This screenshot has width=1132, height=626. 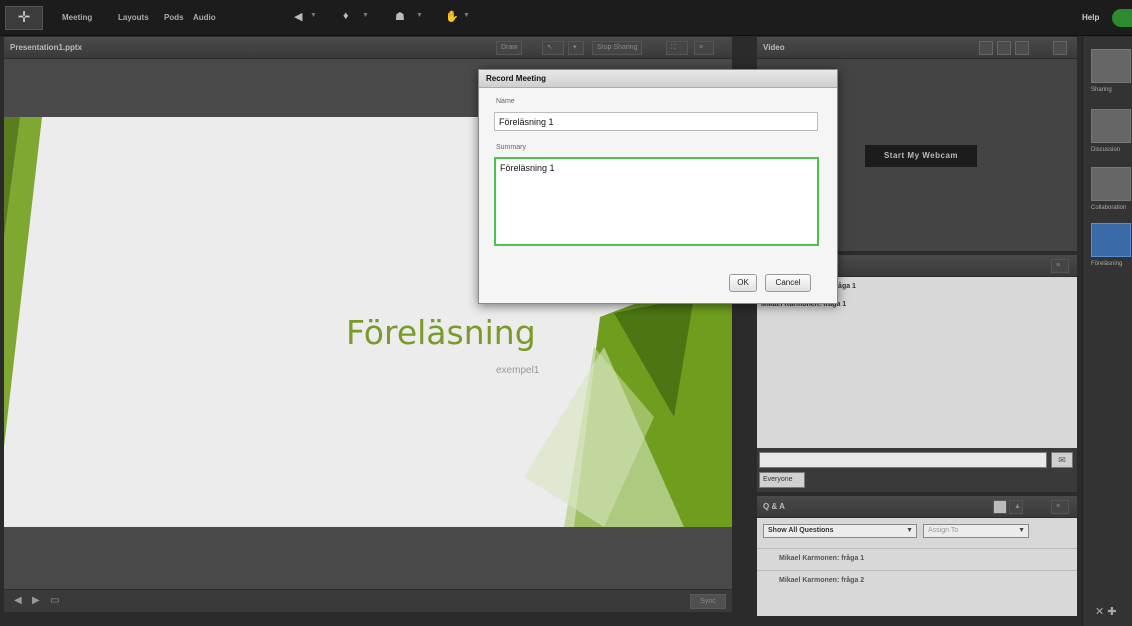 What do you see at coordinates (917, 581) in the screenshot?
I see `qa-question-row: Mikael Karmonen: fråga 2` at bounding box center [917, 581].